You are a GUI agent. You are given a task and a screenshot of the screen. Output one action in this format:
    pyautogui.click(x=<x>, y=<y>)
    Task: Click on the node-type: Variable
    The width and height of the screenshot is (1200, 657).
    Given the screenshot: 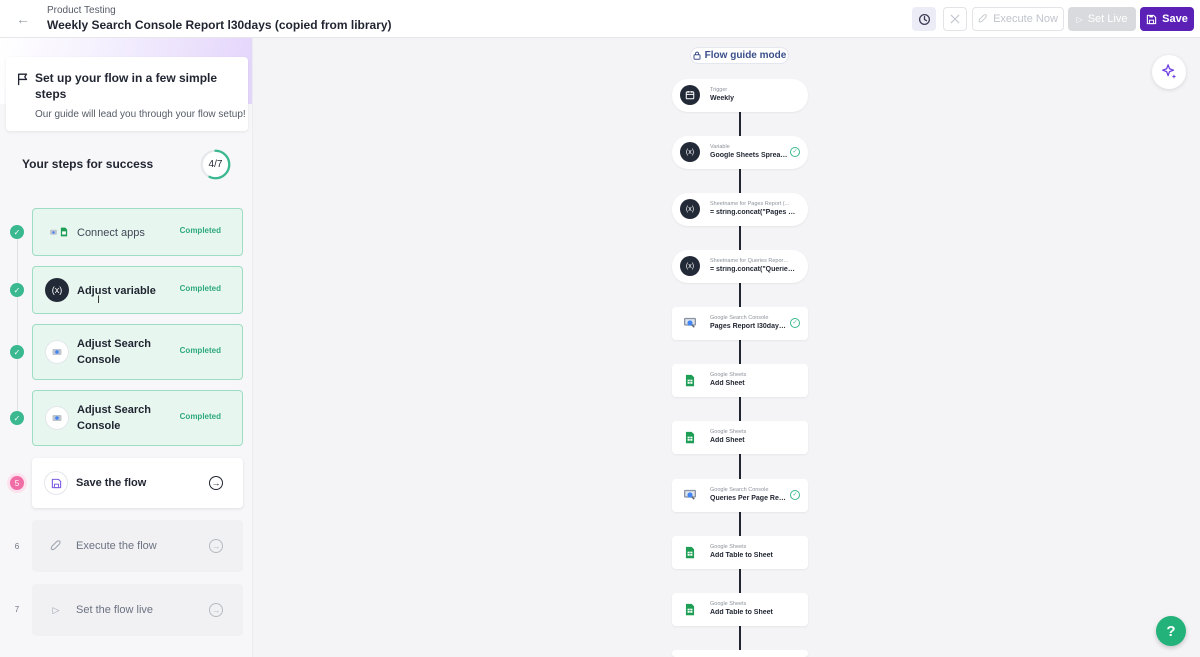 What is the action you would take?
    pyautogui.click(x=720, y=147)
    